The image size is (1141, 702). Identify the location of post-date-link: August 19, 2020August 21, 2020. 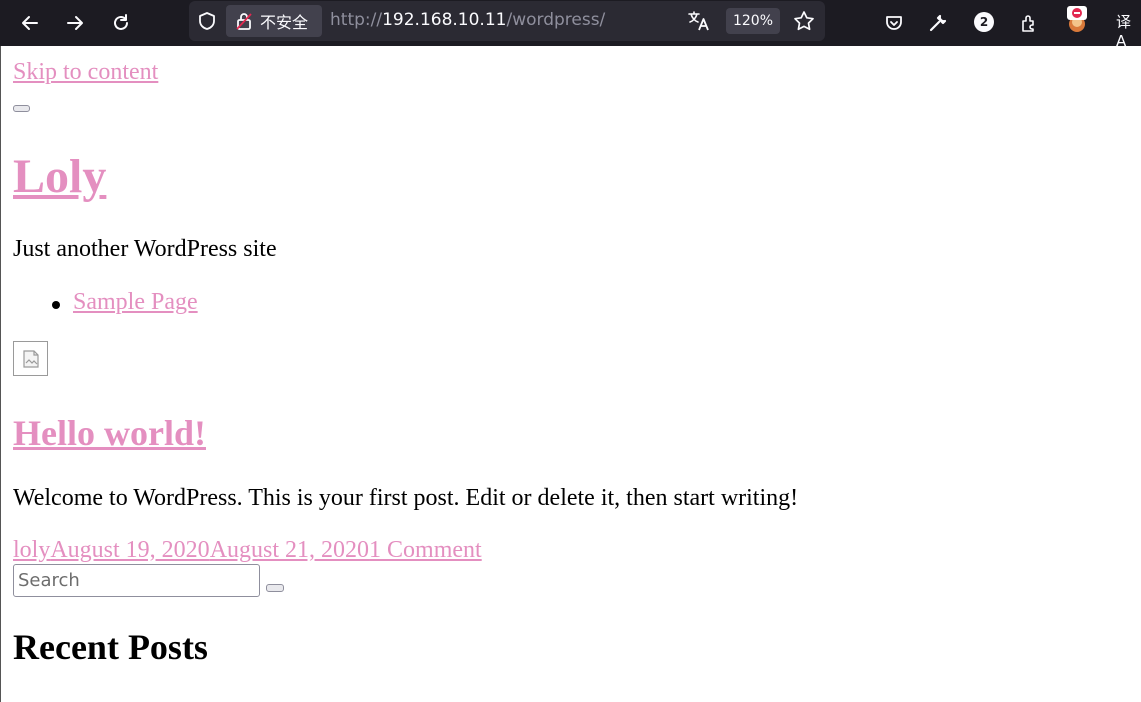
(209, 550).